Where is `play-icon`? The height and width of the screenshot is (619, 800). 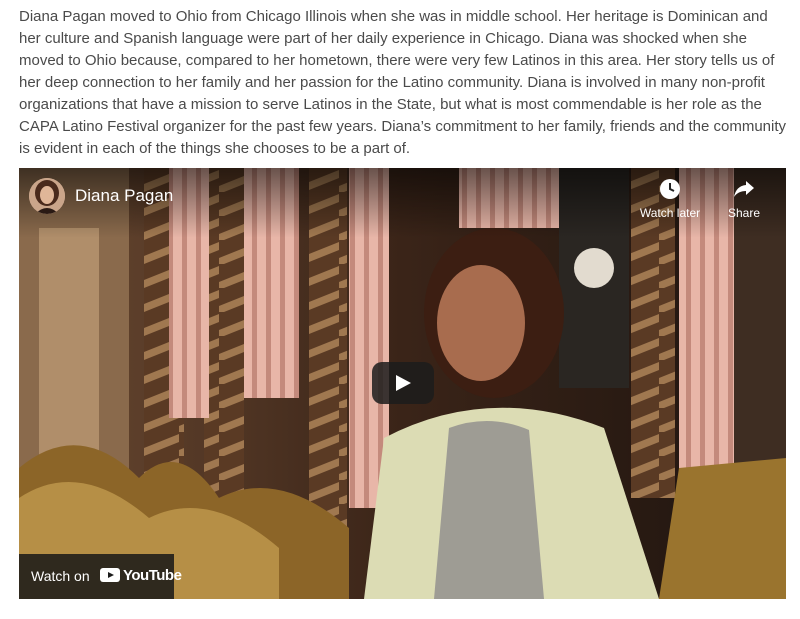
play-icon is located at coordinates (403, 383).